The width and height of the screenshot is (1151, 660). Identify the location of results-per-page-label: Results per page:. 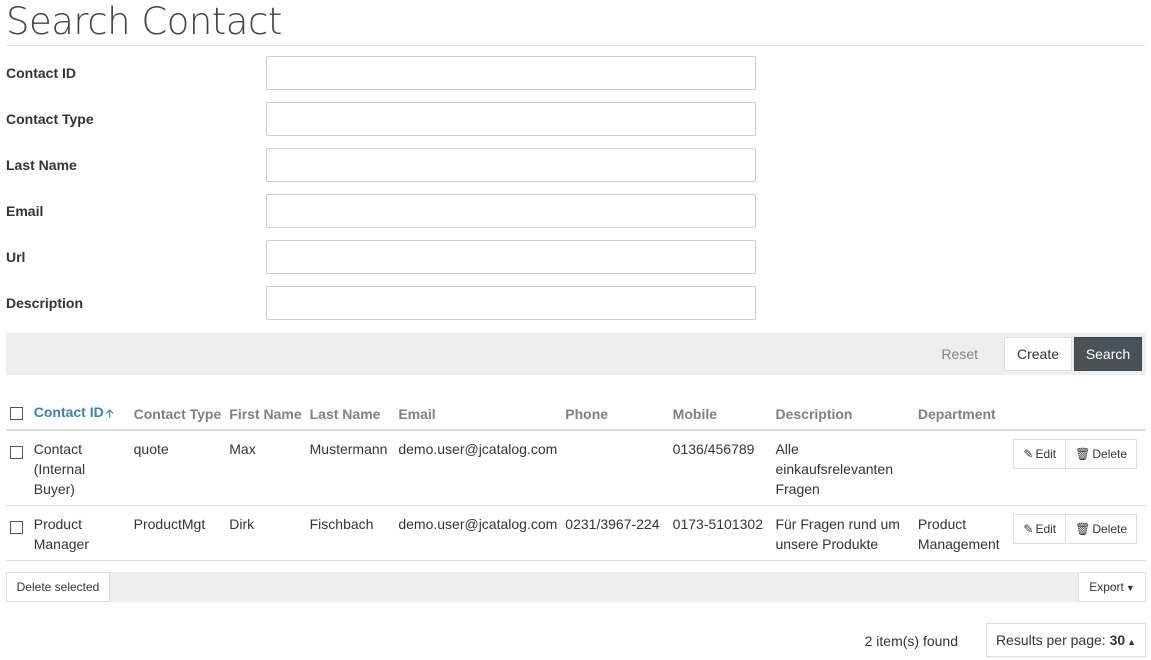
(1050, 640).